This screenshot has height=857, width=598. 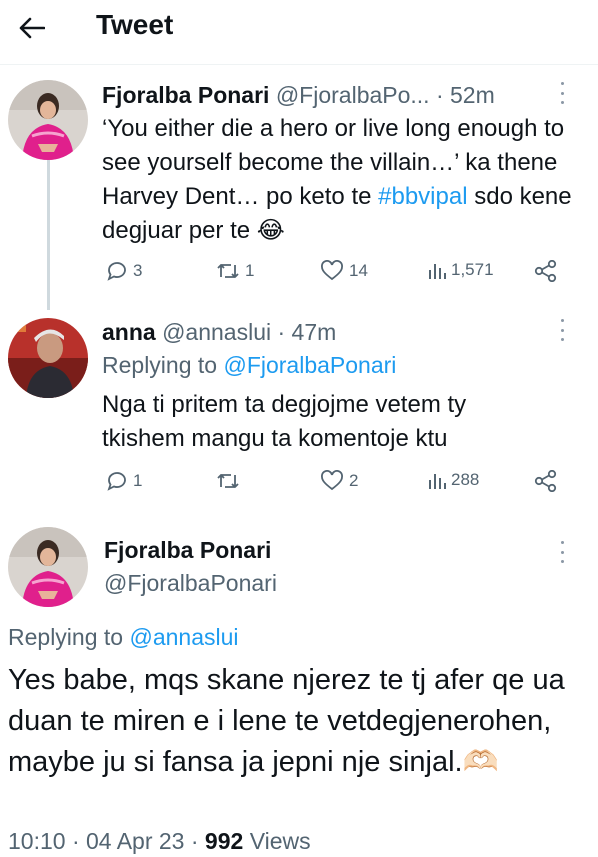 I want to click on views-count: 288, so click(x=465, y=479).